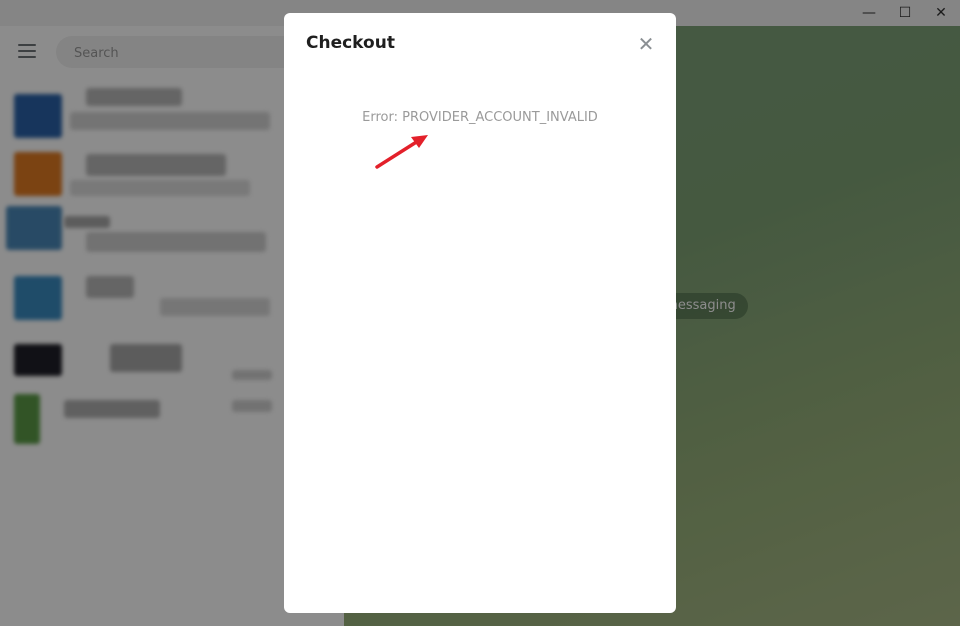 The image size is (960, 626). Describe the element at coordinates (480, 117) in the screenshot. I see `error-message: Error: PROVIDER_ACCOUNT_INVALID` at that location.